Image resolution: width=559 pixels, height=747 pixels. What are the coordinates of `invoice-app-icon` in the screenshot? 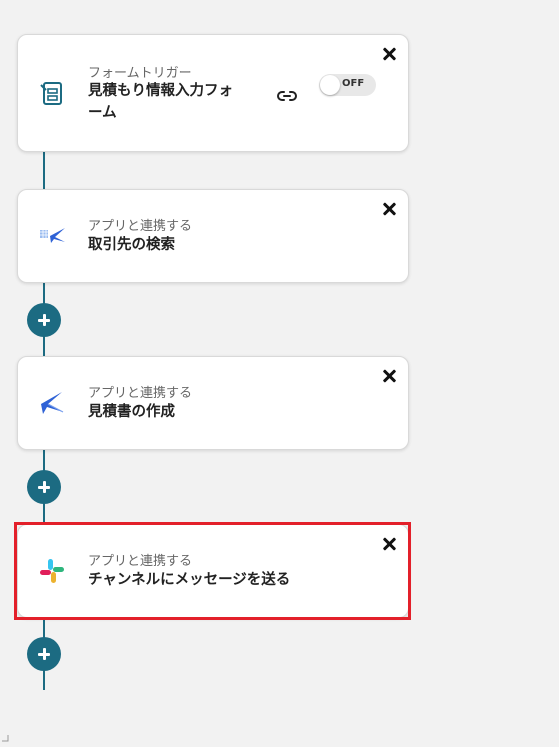 It's located at (52, 236).